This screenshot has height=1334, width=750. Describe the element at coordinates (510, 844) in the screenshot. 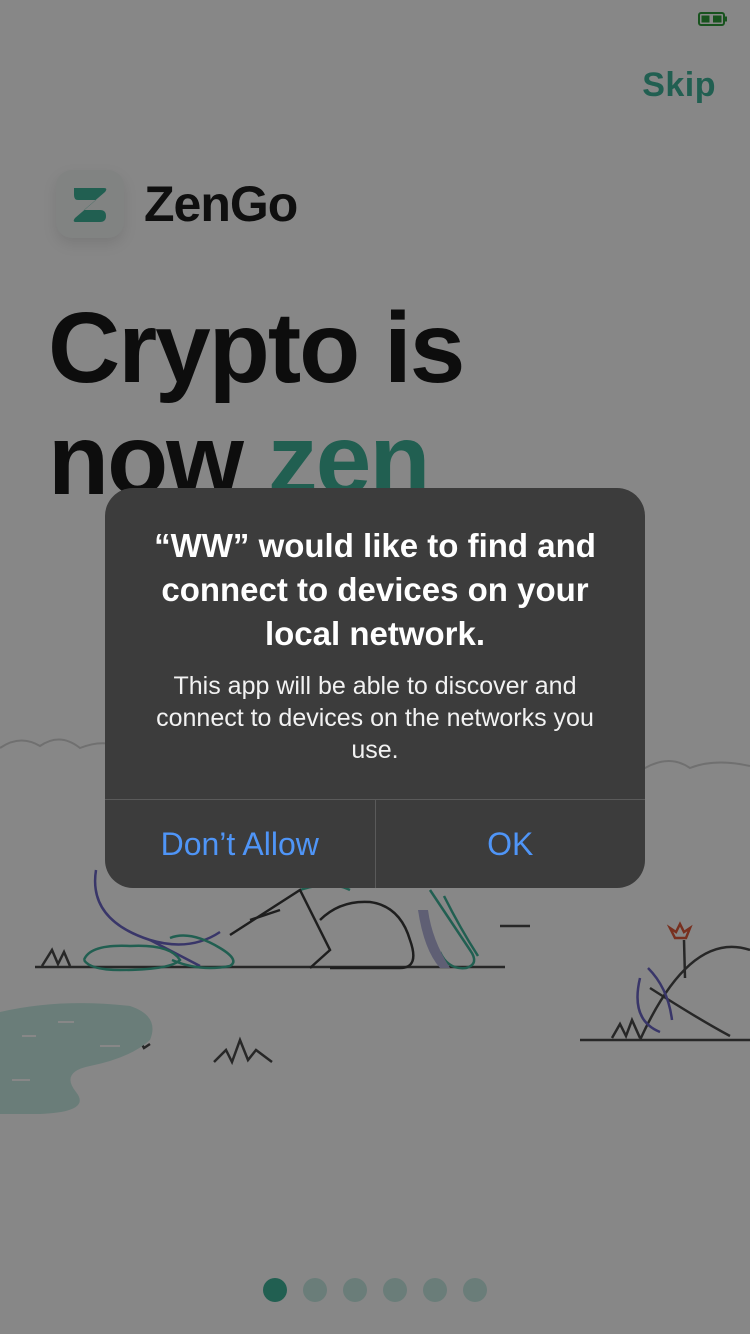

I see `ok-button: OK` at that location.